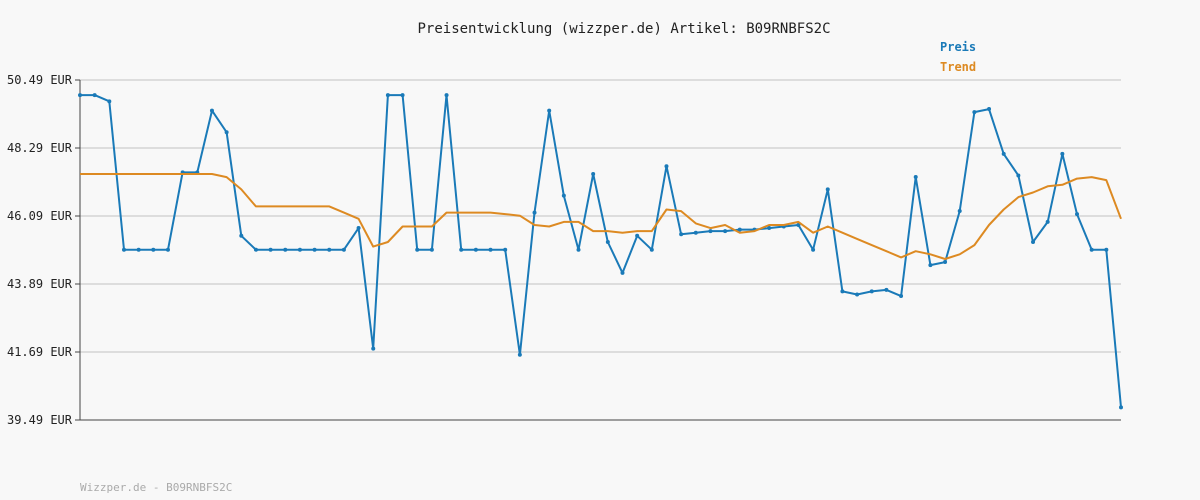 The image size is (1200, 500). I want to click on y-tick-label: 39.49 EUR, so click(40, 420).